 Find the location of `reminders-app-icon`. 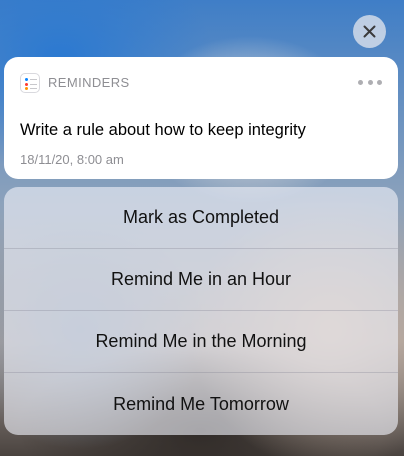

reminders-app-icon is located at coordinates (30, 83).